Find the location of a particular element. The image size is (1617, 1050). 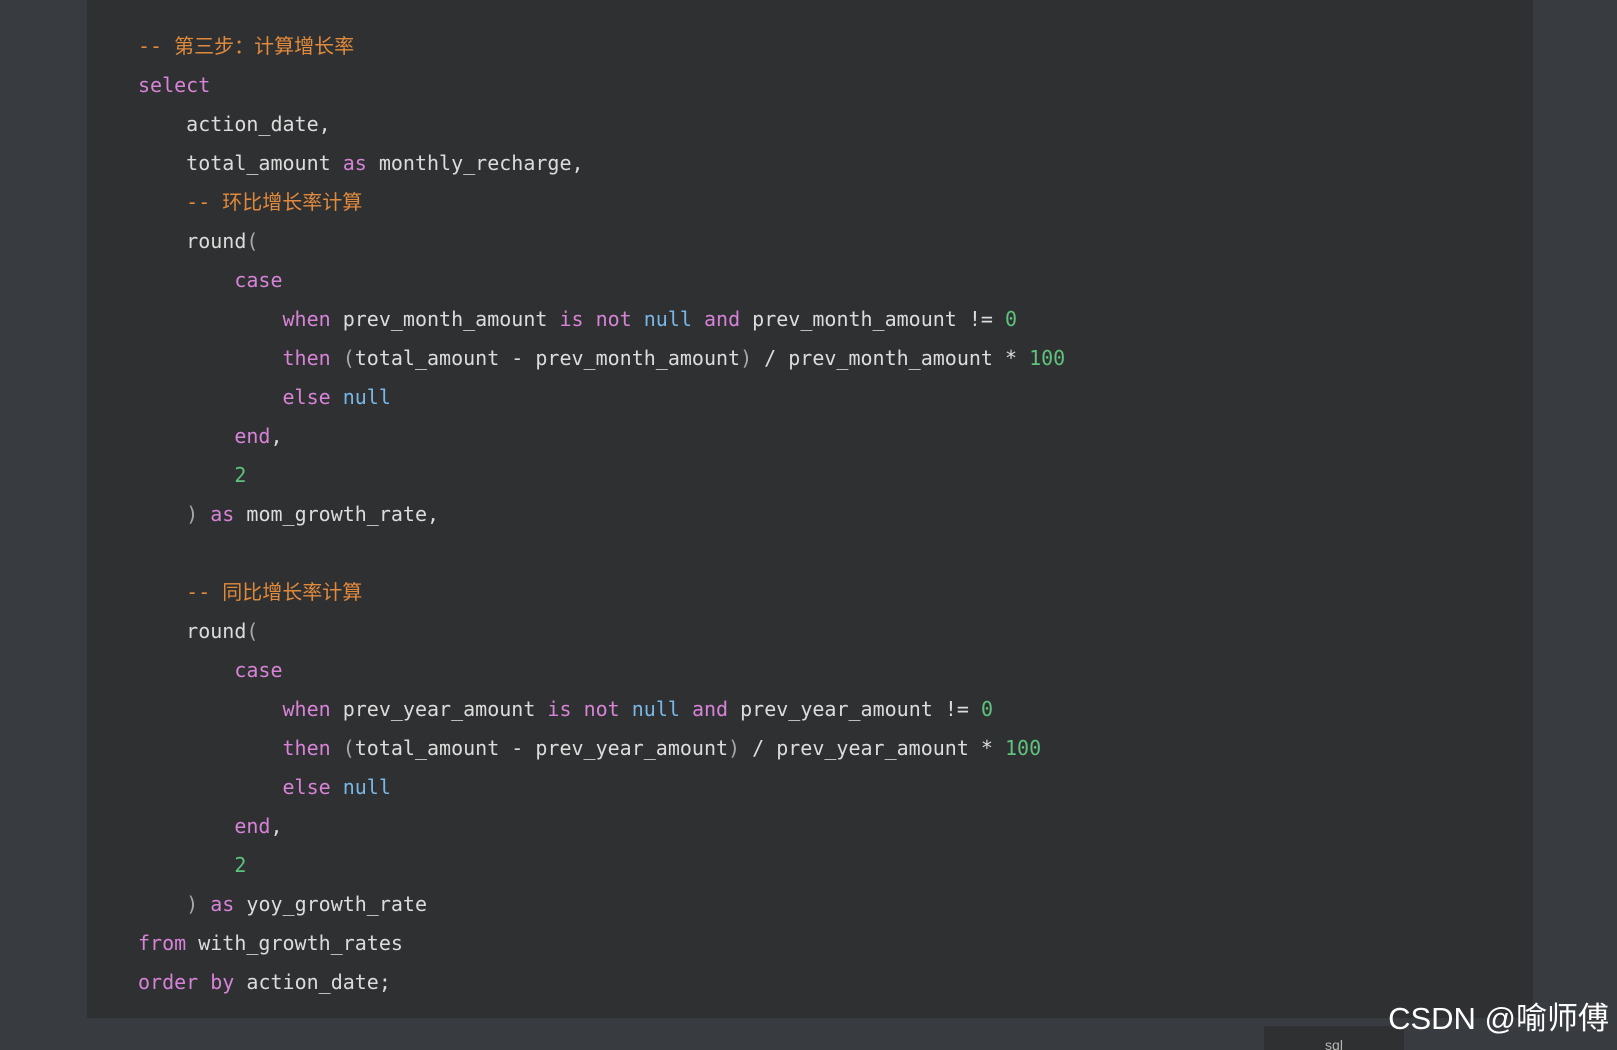

code-token-plain: action_date, is located at coordinates (234, 124).